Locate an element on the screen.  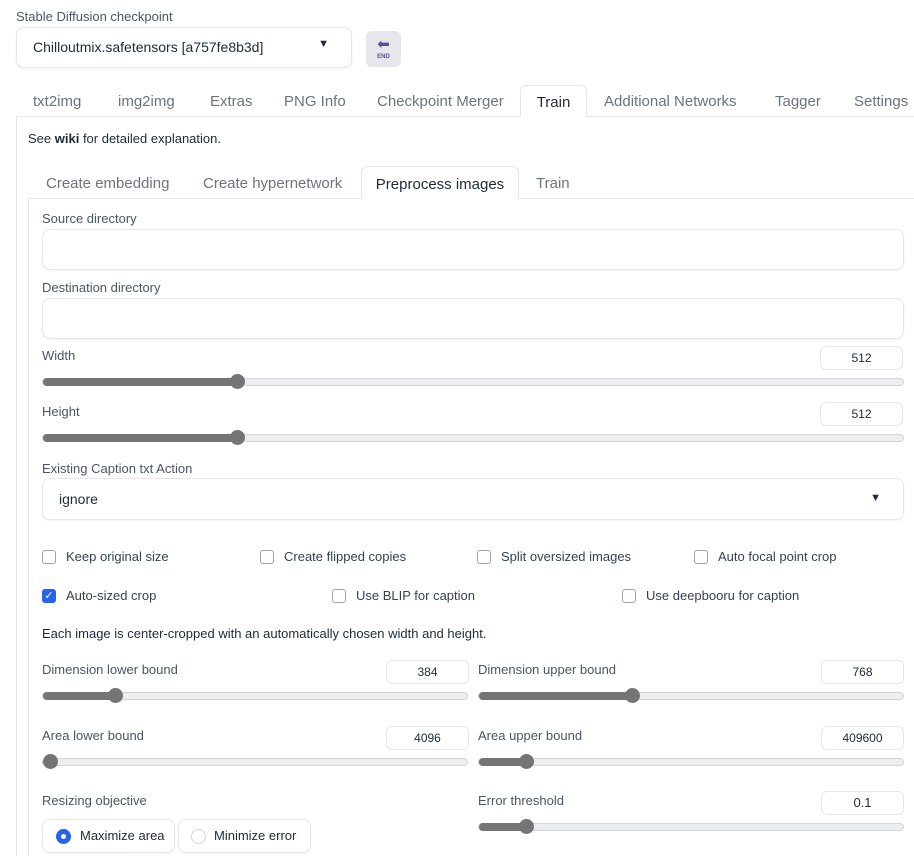
arrow-end-icon: ⬅ is located at coordinates (383, 44).